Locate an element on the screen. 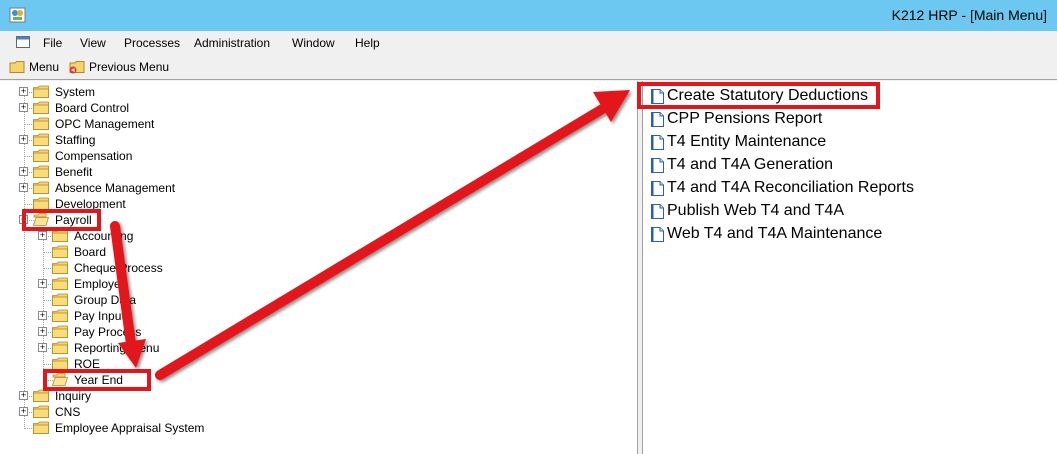 The height and width of the screenshot is (454, 1057). tree-node-benefit: + Benefit is located at coordinates (200, 172).